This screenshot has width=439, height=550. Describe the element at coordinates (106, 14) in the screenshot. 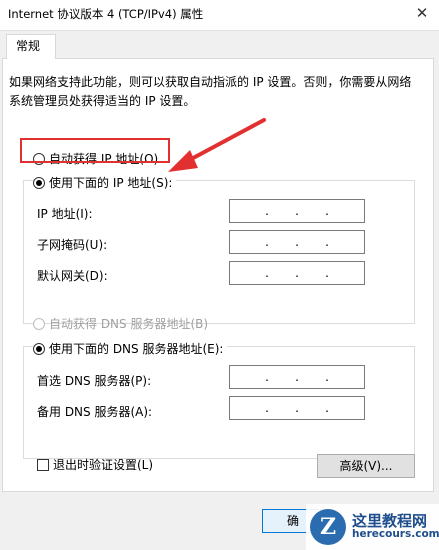

I see `window-title: Internet 协议版本 4 (TCP/IPv4) 属性` at that location.